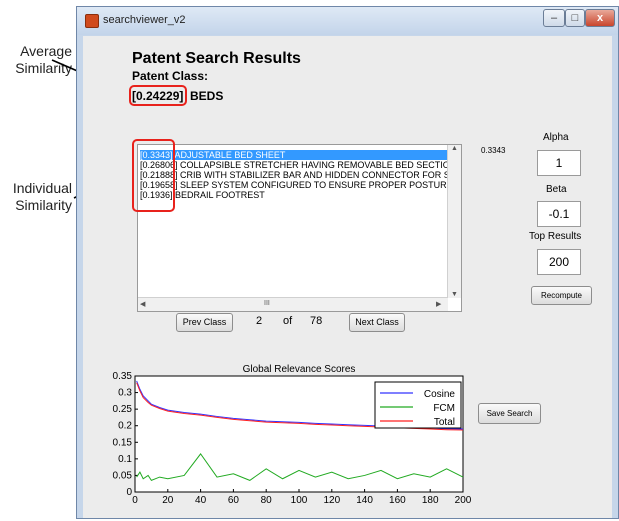  What do you see at coordinates (364, 500) in the screenshot?
I see `x-tick-label: 140` at bounding box center [364, 500].